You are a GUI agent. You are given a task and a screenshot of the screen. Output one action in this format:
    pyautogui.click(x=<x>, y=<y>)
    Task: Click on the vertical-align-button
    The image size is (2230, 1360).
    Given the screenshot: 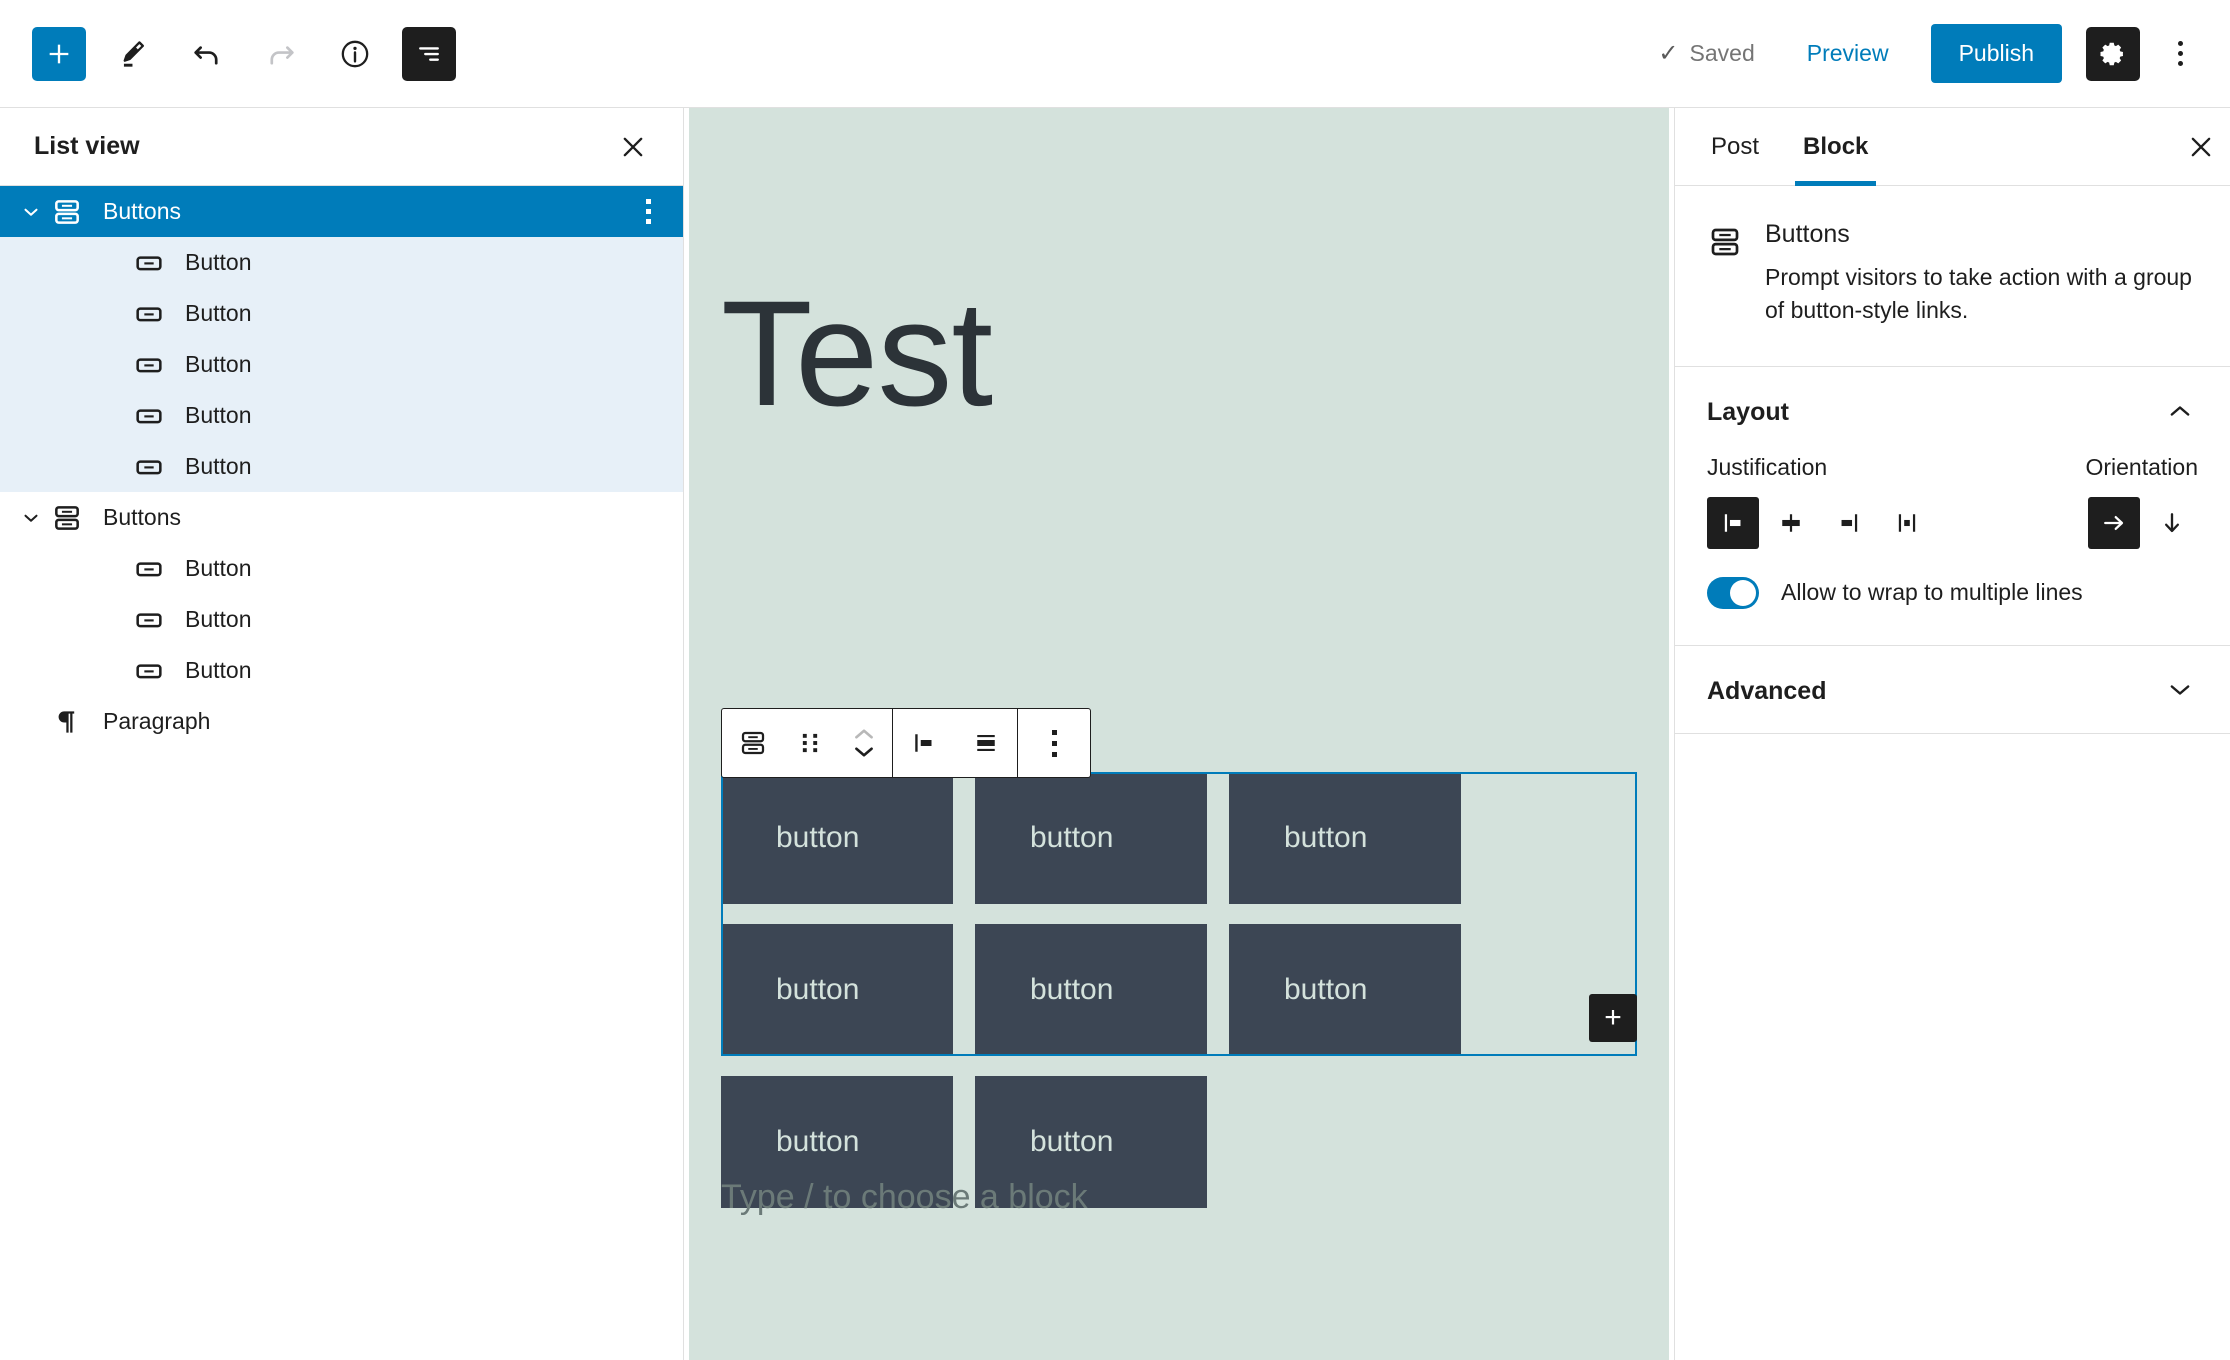 What is the action you would take?
    pyautogui.click(x=986, y=743)
    